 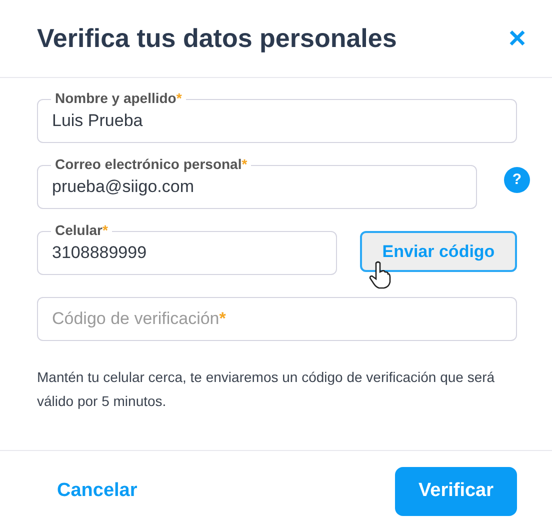 I want to click on field-label: Nombre y apellido*, so click(x=118, y=98).